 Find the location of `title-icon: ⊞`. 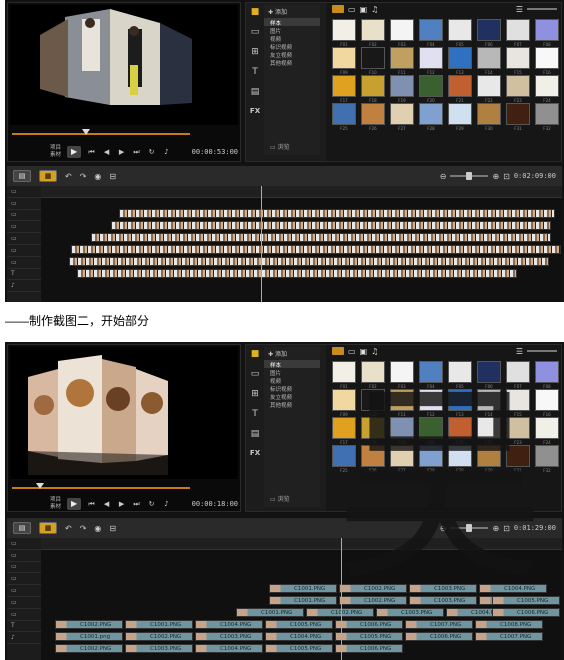

title-icon: ⊞ is located at coordinates (255, 52).